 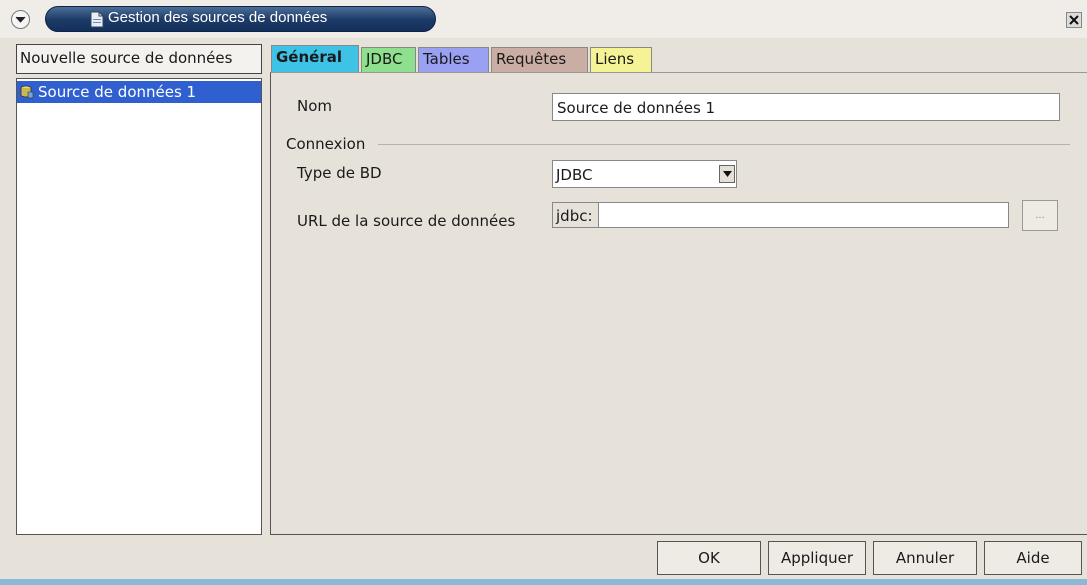 I want to click on tab-general: Général, so click(x=315, y=58).